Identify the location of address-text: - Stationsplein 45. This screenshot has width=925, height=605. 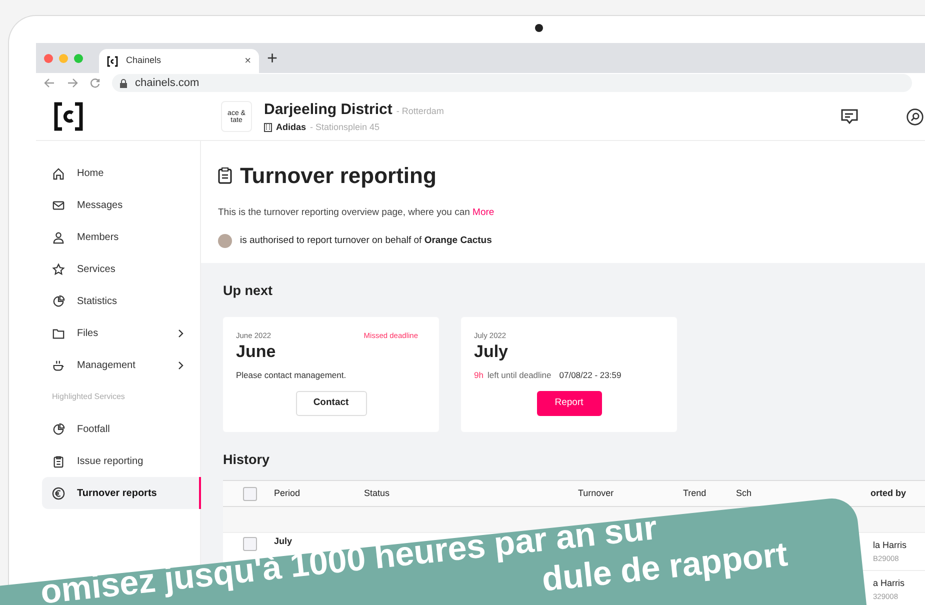
(345, 127).